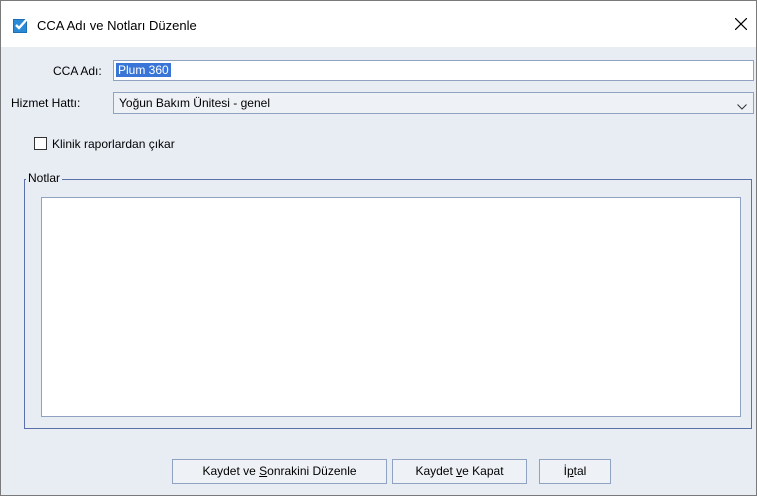  Describe the element at coordinates (433, 103) in the screenshot. I see `service-line-select: Yoğun Bakım Ünitesi - genel` at that location.